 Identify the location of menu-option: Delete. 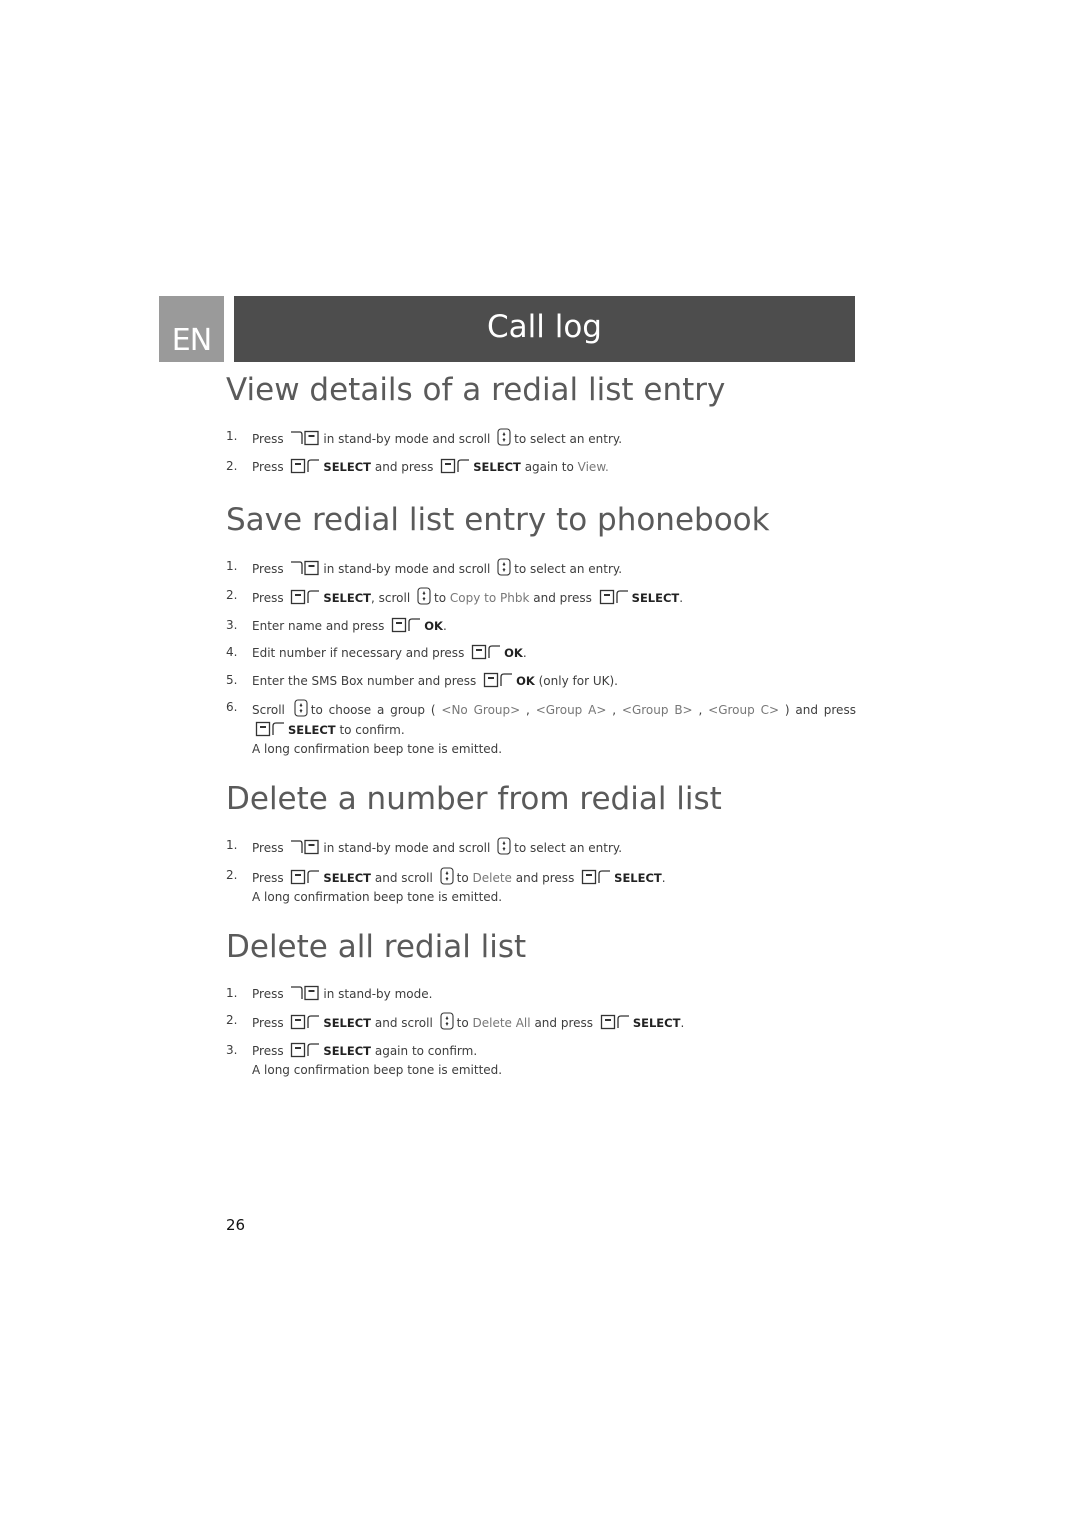
(492, 877).